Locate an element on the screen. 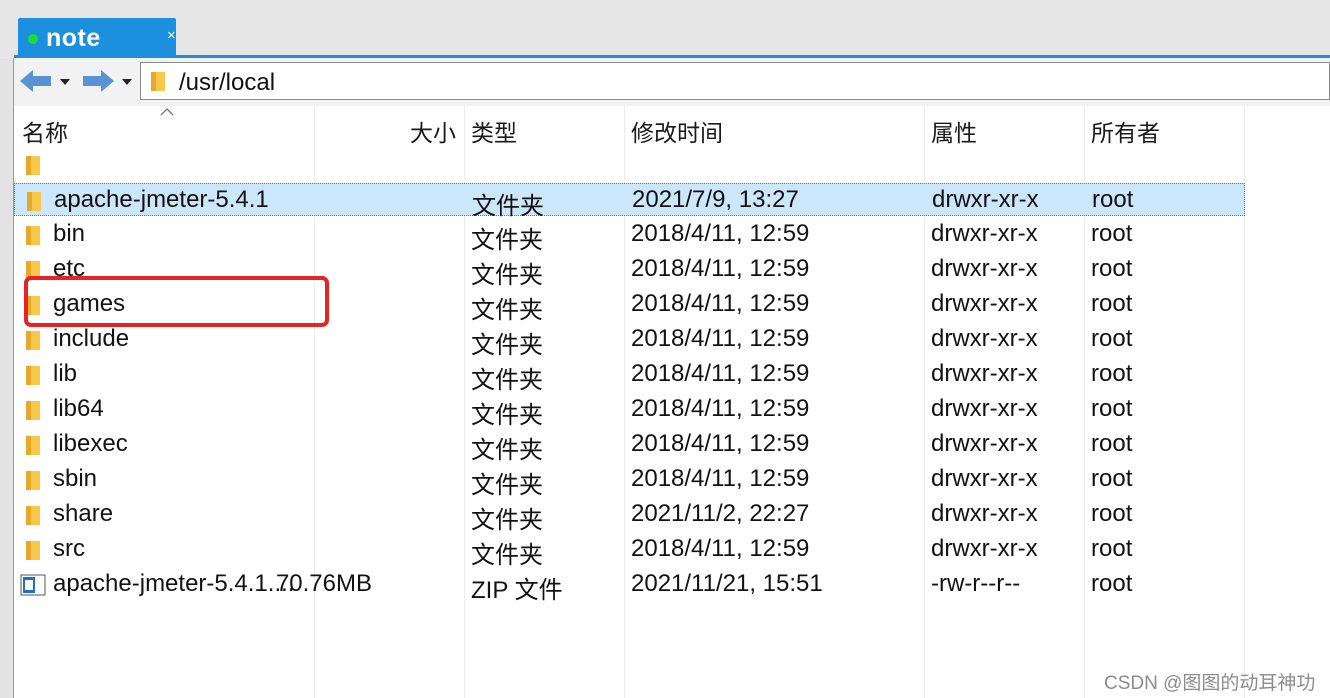  file-name: apache-jmeter-5.4.1 is located at coordinates (161, 199).